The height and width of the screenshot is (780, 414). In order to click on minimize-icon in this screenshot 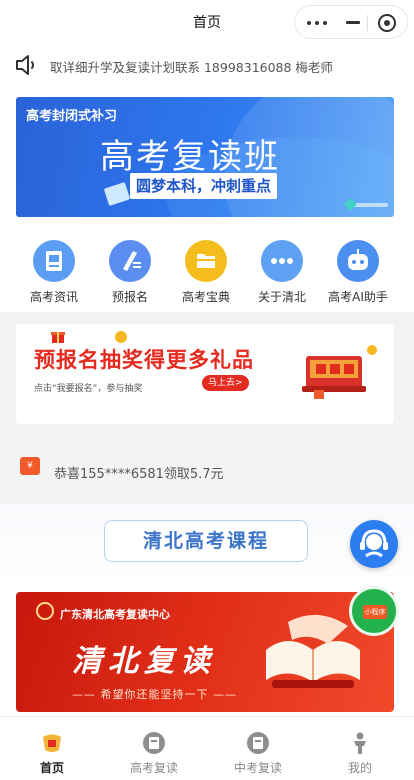, I will do `click(353, 22)`.